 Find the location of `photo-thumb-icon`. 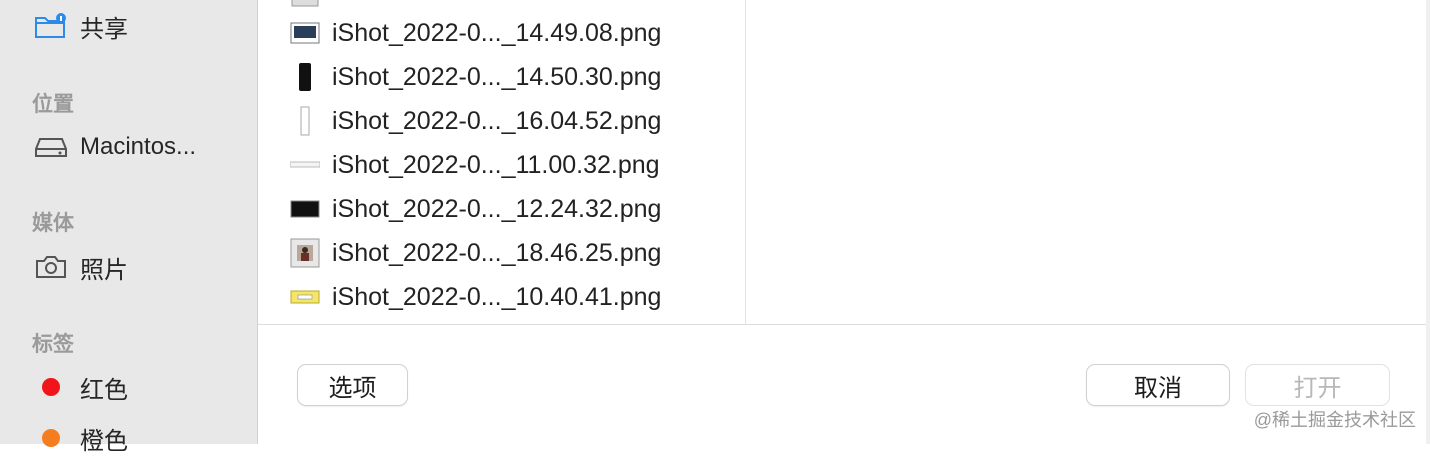

photo-thumb-icon is located at coordinates (305, 253).